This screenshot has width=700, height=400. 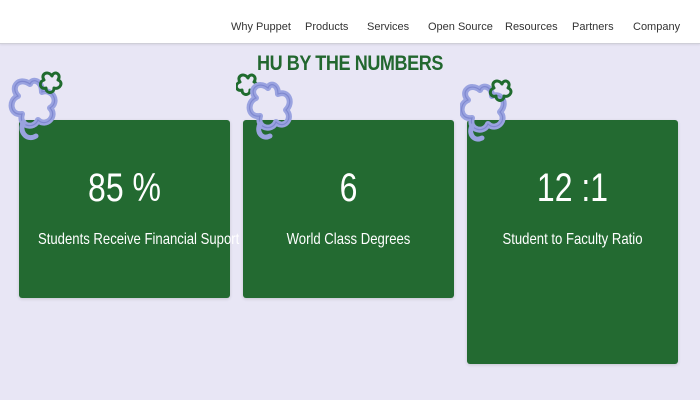 What do you see at coordinates (531, 27) in the screenshot?
I see `nav-resources: Resources` at bounding box center [531, 27].